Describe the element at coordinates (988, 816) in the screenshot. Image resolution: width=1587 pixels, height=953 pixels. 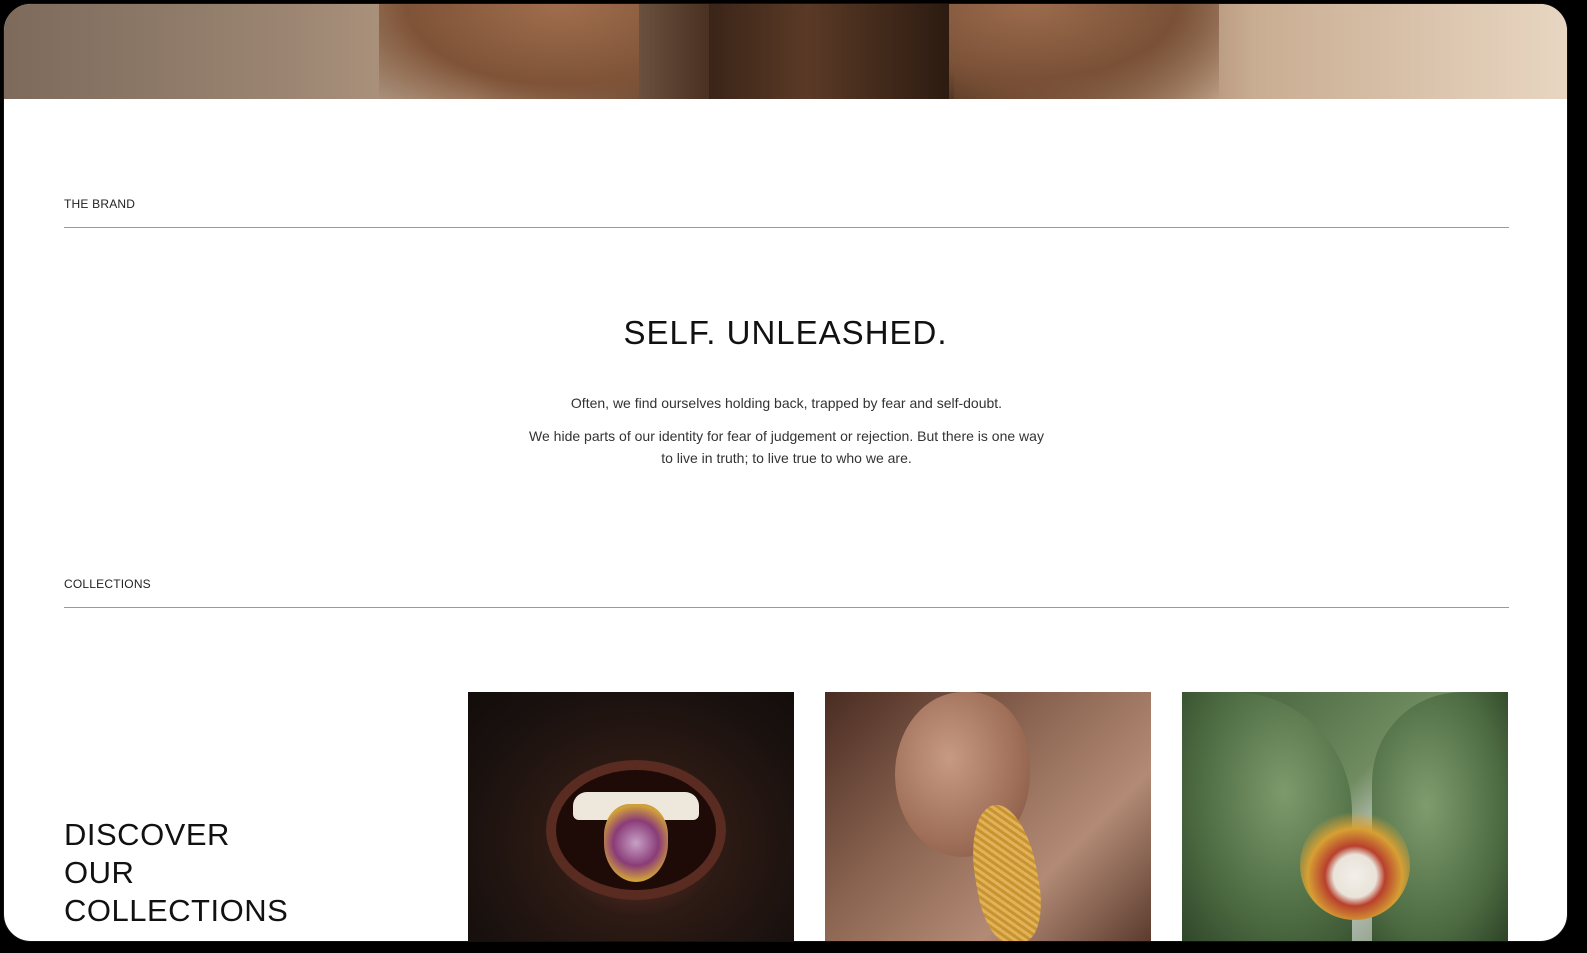
I see `collection-card-earring` at that location.